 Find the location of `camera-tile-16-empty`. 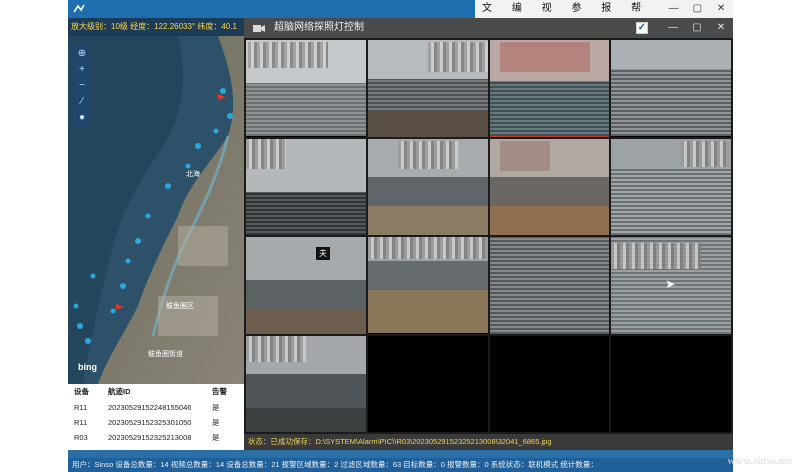

camera-tile-16-empty is located at coordinates (671, 383).